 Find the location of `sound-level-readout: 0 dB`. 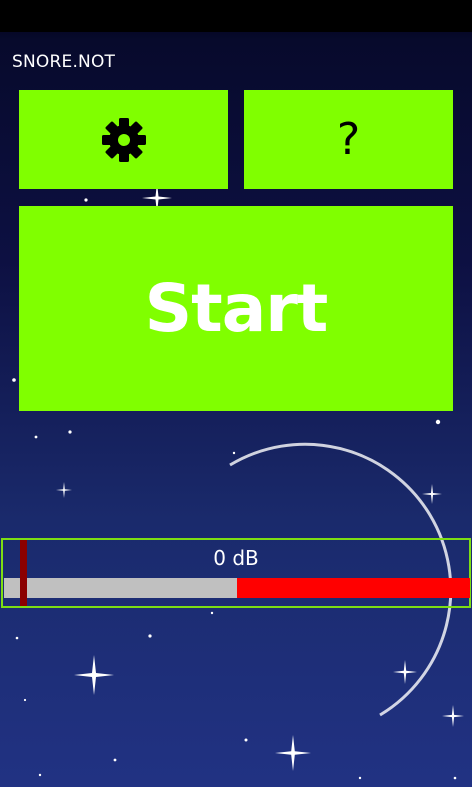

sound-level-readout: 0 dB is located at coordinates (236, 558).